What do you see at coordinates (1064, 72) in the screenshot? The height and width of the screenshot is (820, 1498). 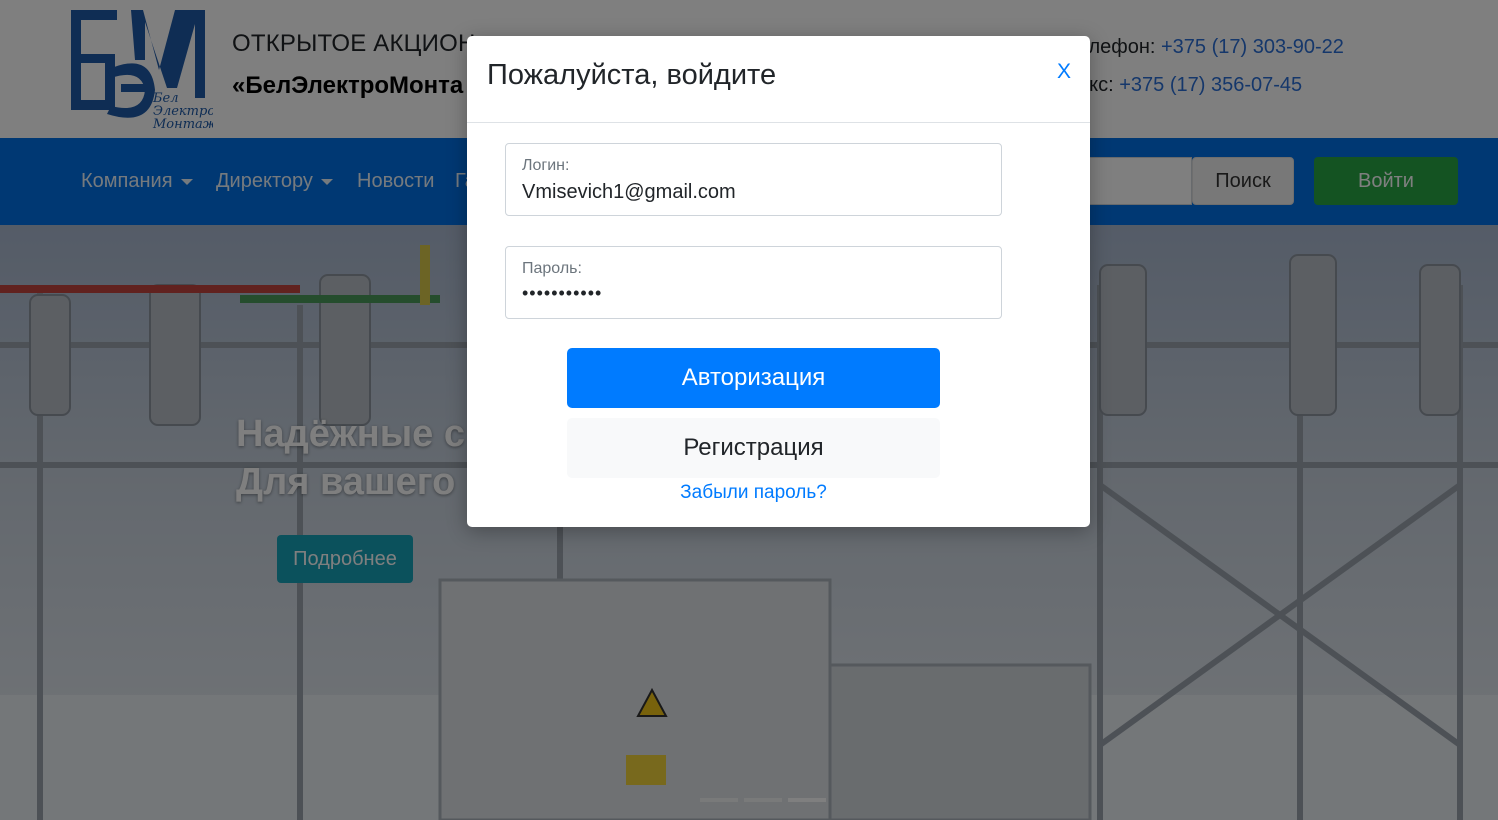 I see `close-icon: X` at bounding box center [1064, 72].